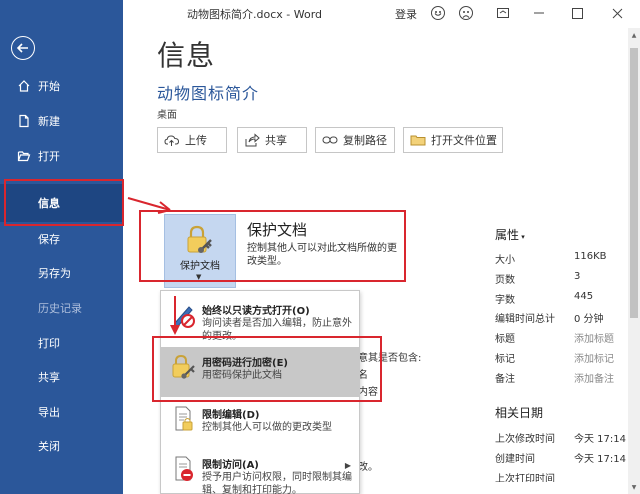 The height and width of the screenshot is (494, 640). I want to click on annotation-arrows, so click(153, 266).